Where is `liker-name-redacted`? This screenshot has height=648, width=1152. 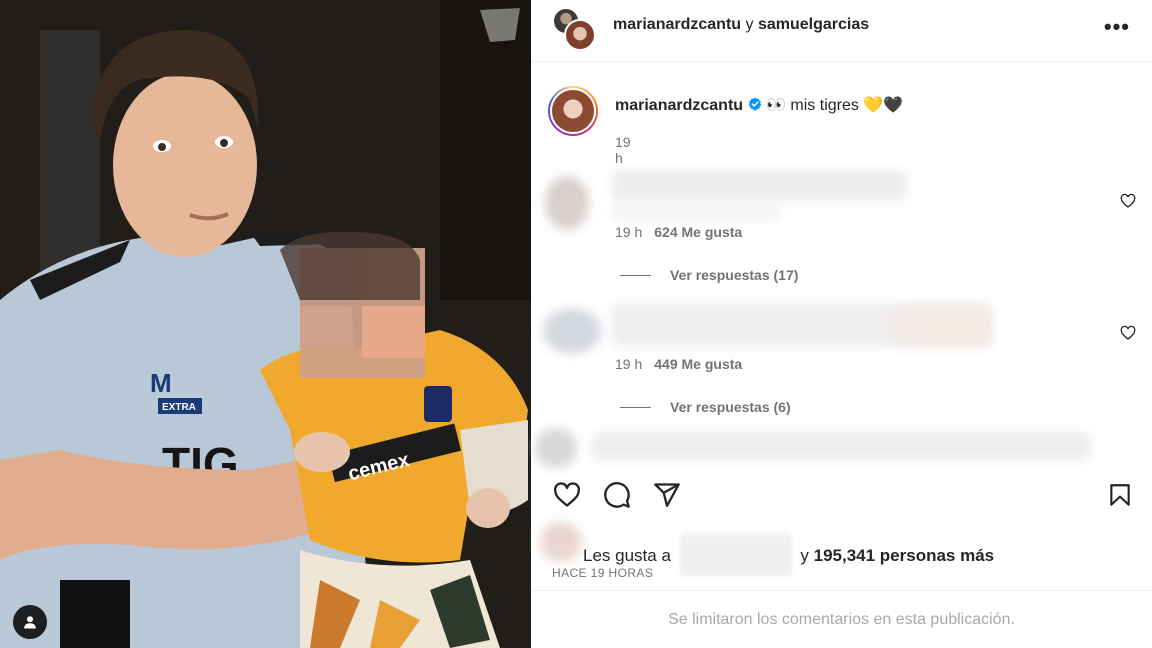
liker-name-redacted is located at coordinates (735, 555).